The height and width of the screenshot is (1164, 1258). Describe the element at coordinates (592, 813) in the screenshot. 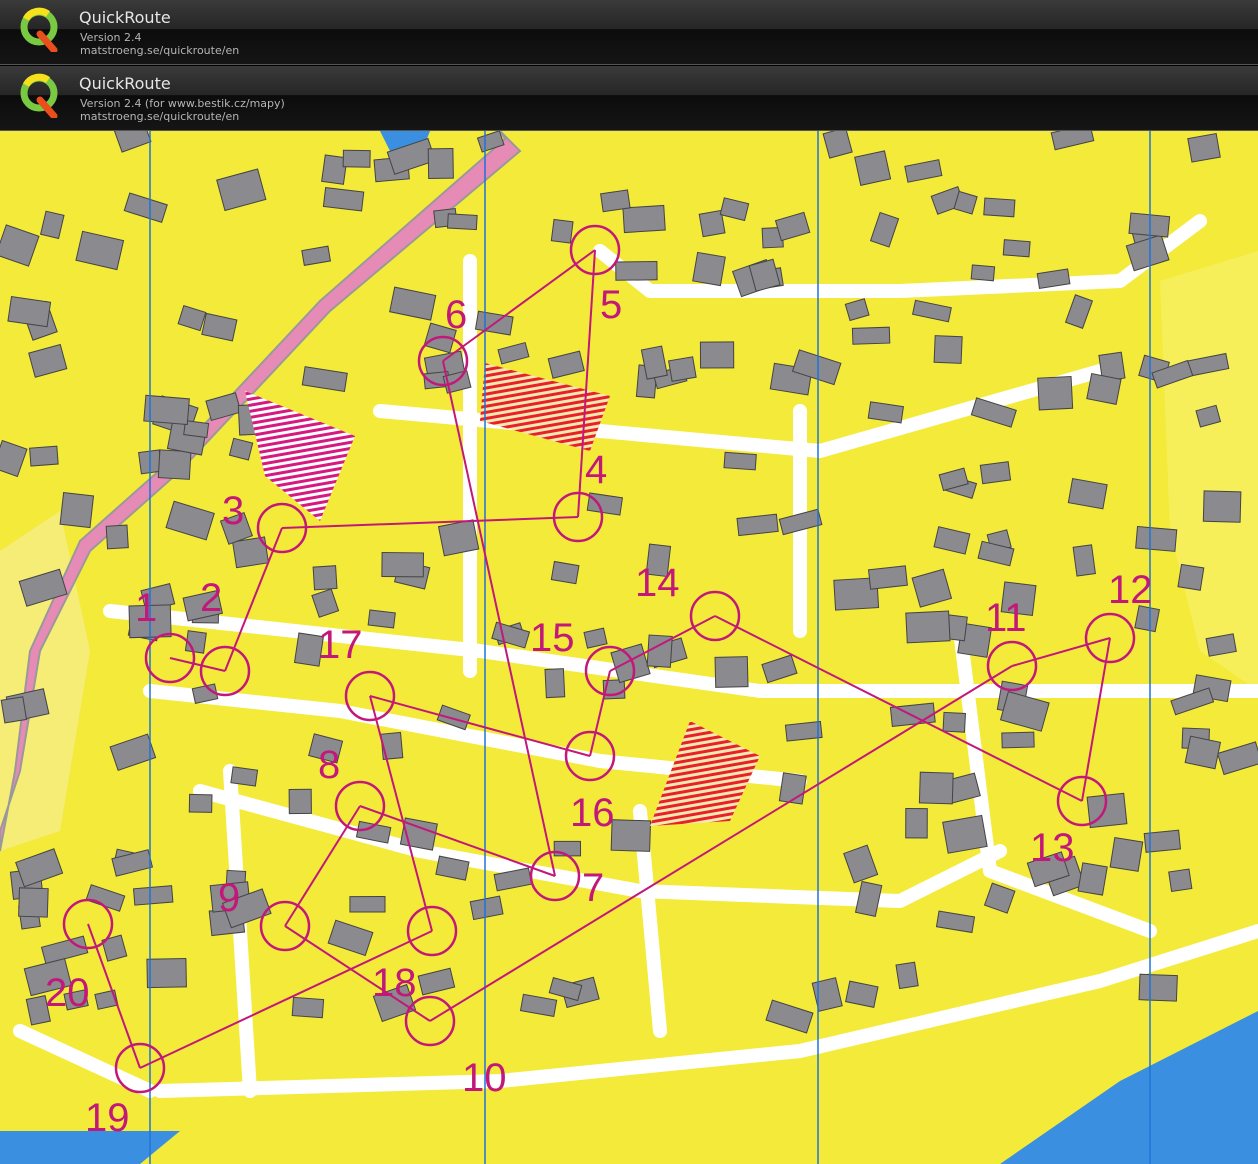

I see `control-number-16: 16` at that location.